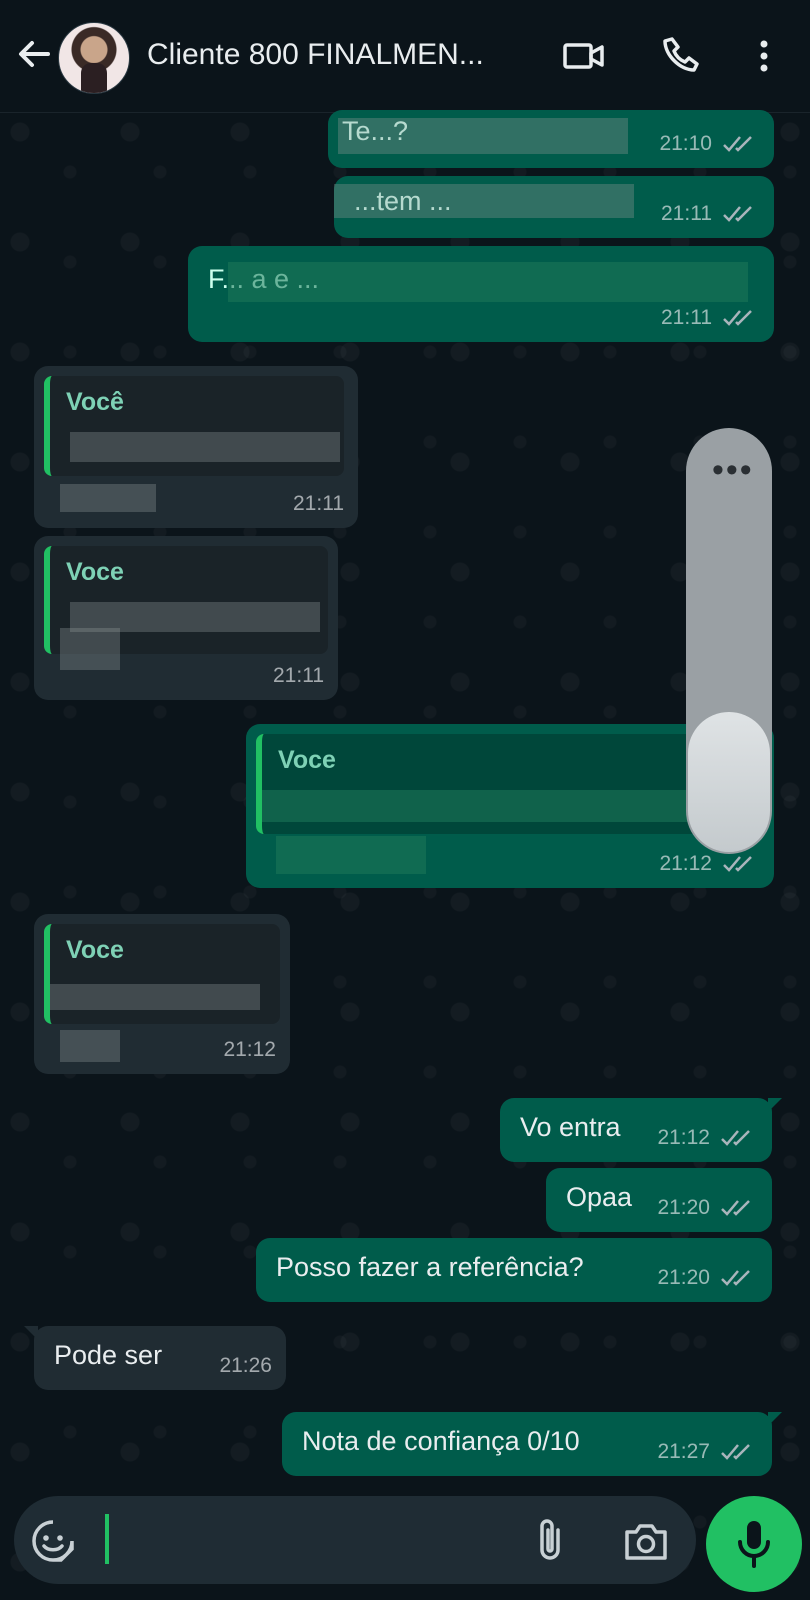 The height and width of the screenshot is (1600, 810). I want to click on message-input-bar, so click(355, 1540).